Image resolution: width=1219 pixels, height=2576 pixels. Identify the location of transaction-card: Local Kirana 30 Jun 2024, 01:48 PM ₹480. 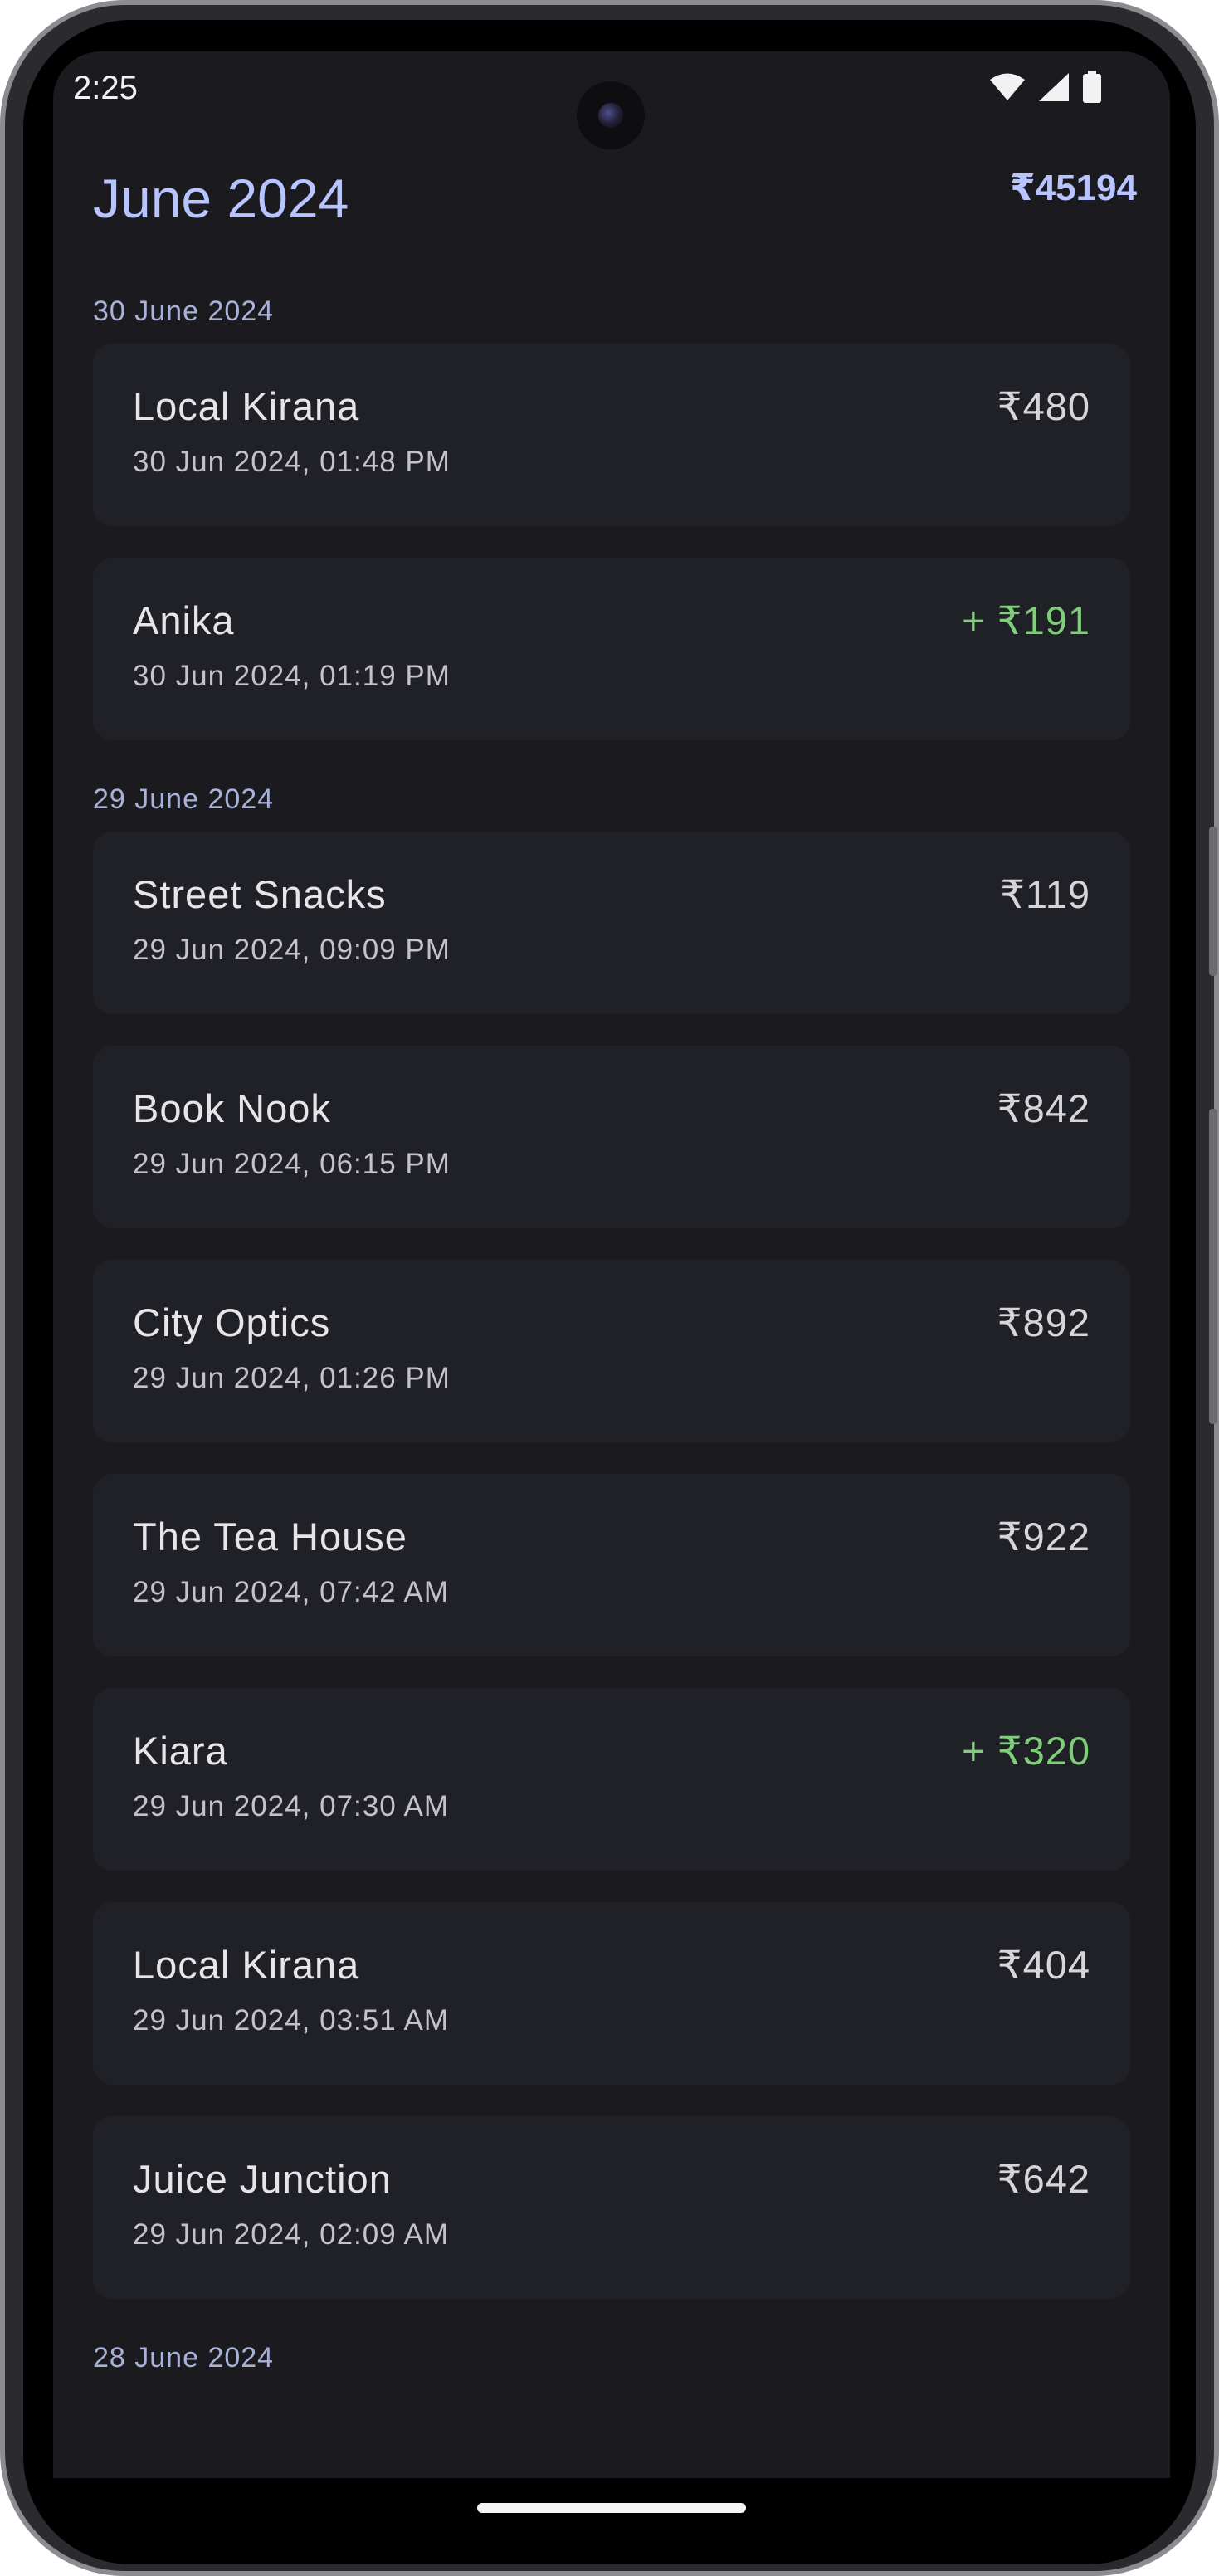
(612, 435).